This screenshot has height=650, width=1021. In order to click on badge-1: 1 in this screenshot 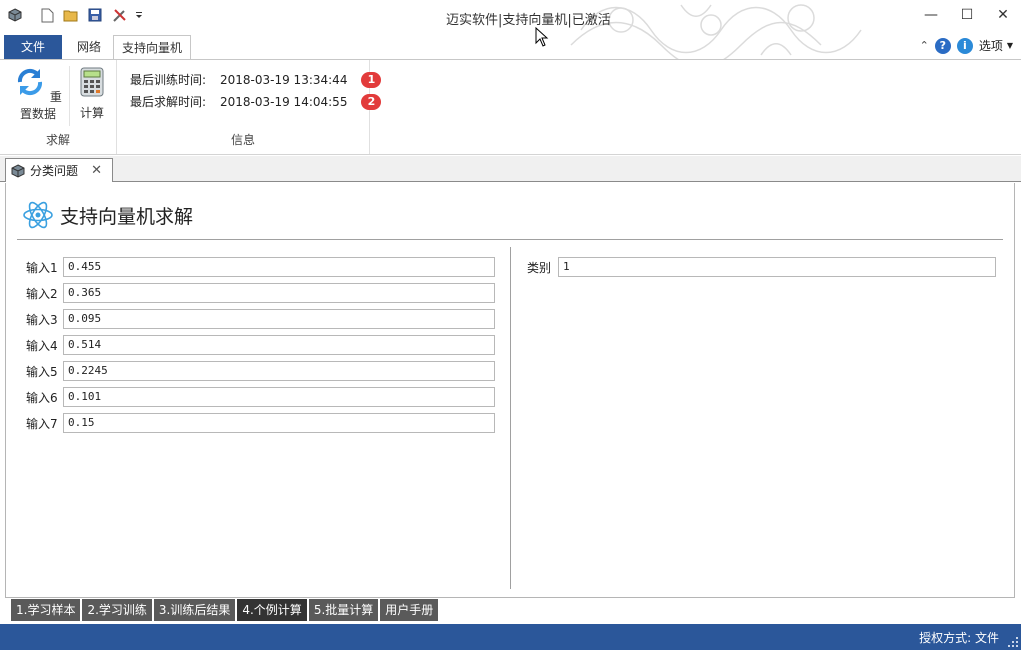, I will do `click(371, 79)`.